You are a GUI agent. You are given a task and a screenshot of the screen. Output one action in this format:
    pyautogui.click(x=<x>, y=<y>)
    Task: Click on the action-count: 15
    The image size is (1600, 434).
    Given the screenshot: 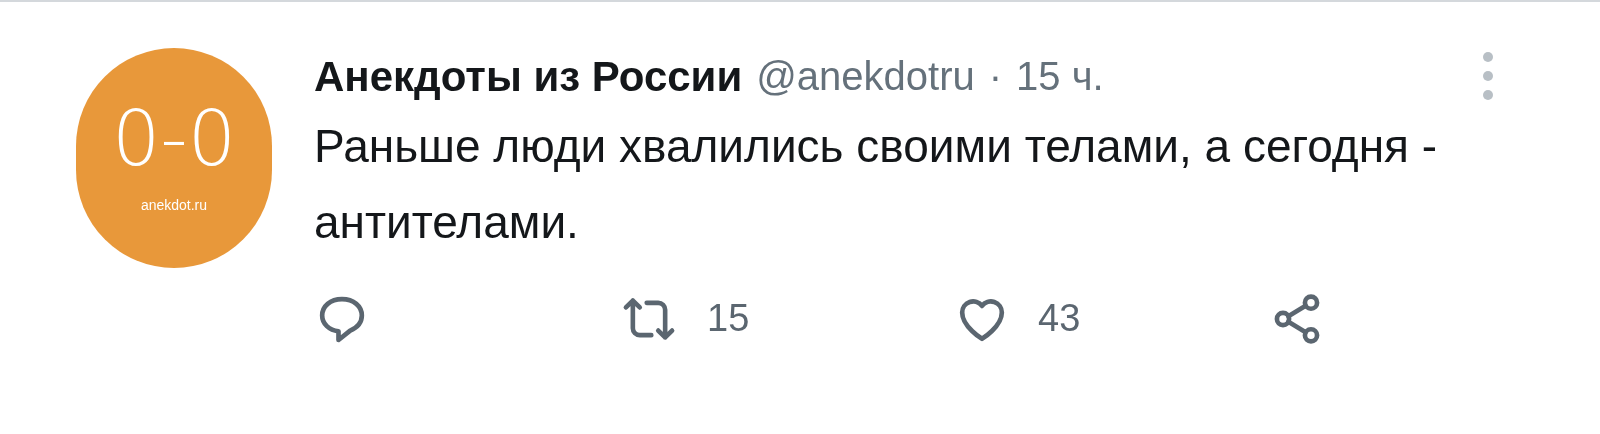 What is the action you would take?
    pyautogui.click(x=728, y=318)
    